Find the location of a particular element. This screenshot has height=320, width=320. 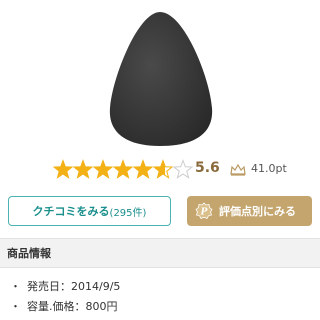

svg-text: P is located at coordinates (204, 213).